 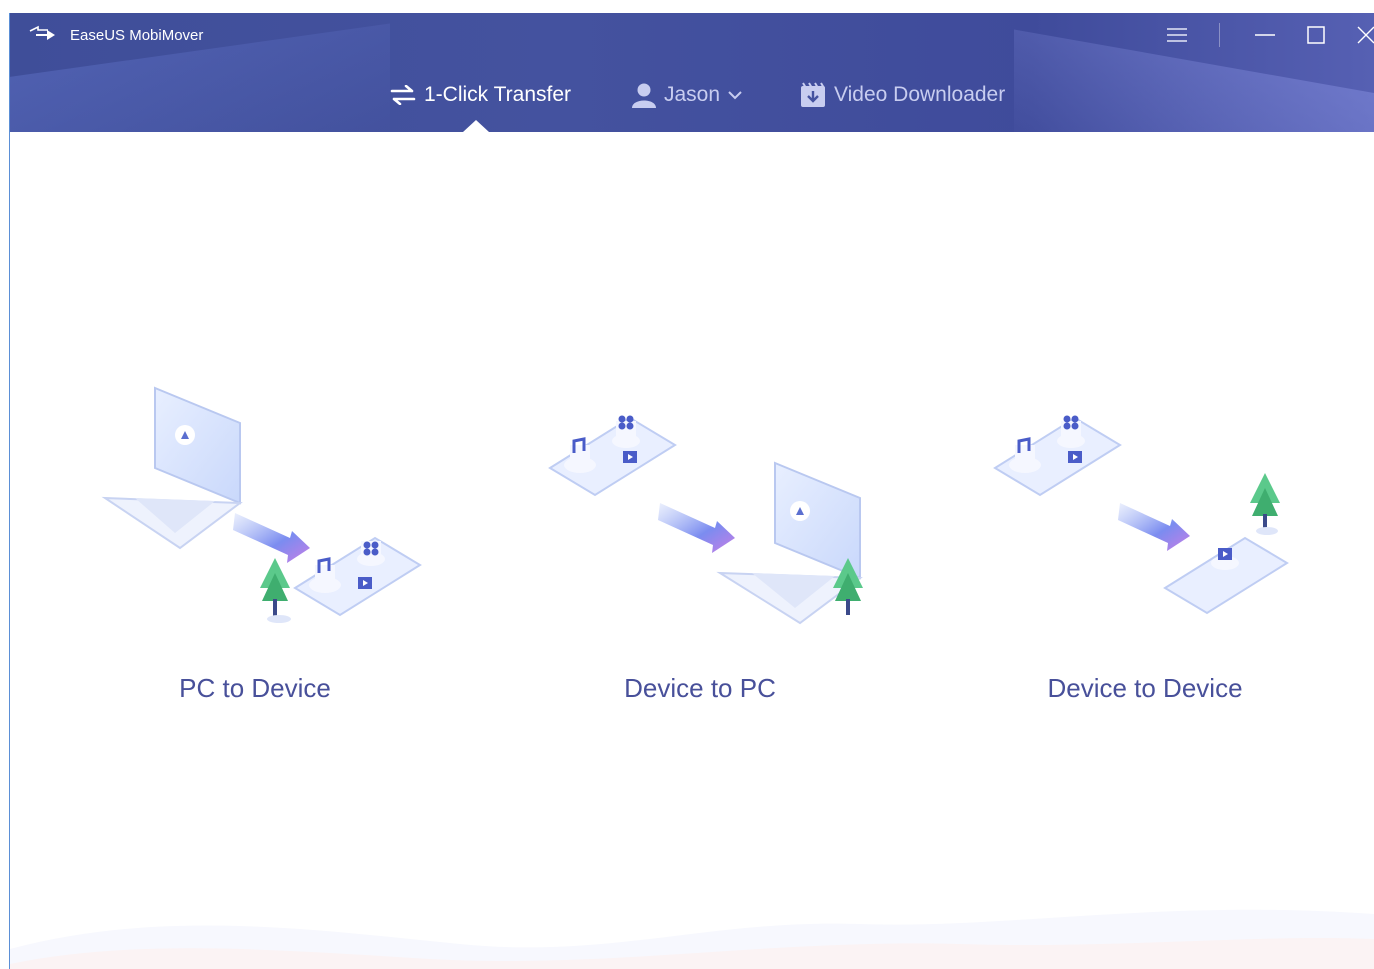 I want to click on option-label: PC to Device, so click(x=255, y=688).